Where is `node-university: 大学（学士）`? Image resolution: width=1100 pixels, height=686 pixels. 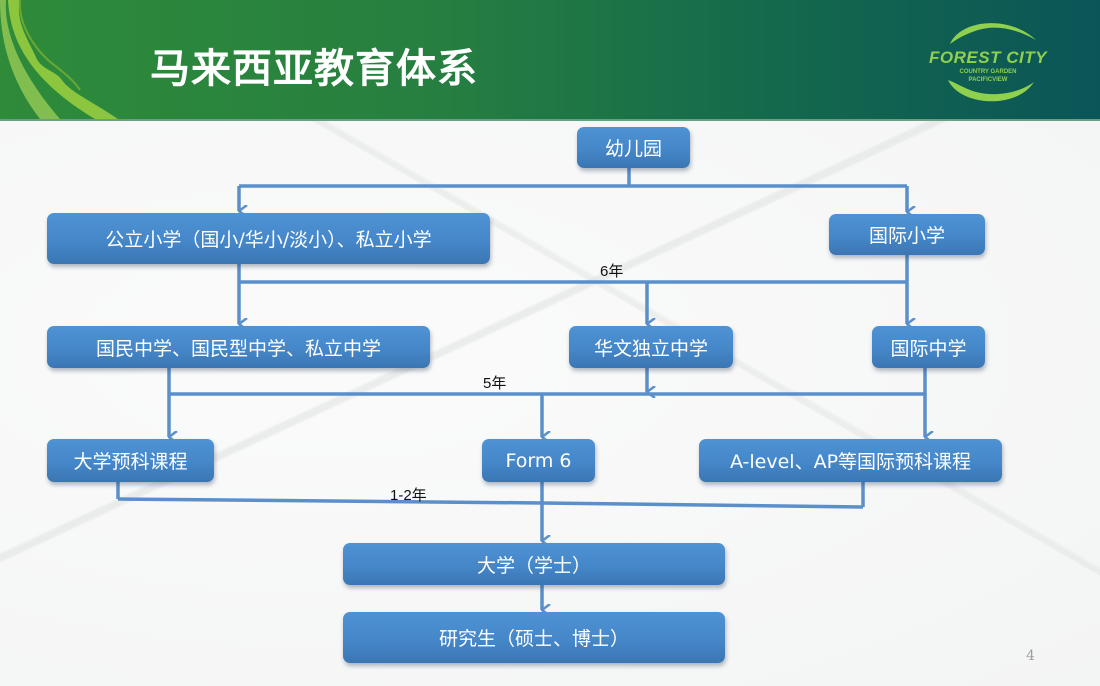 node-university: 大学（学士） is located at coordinates (534, 564).